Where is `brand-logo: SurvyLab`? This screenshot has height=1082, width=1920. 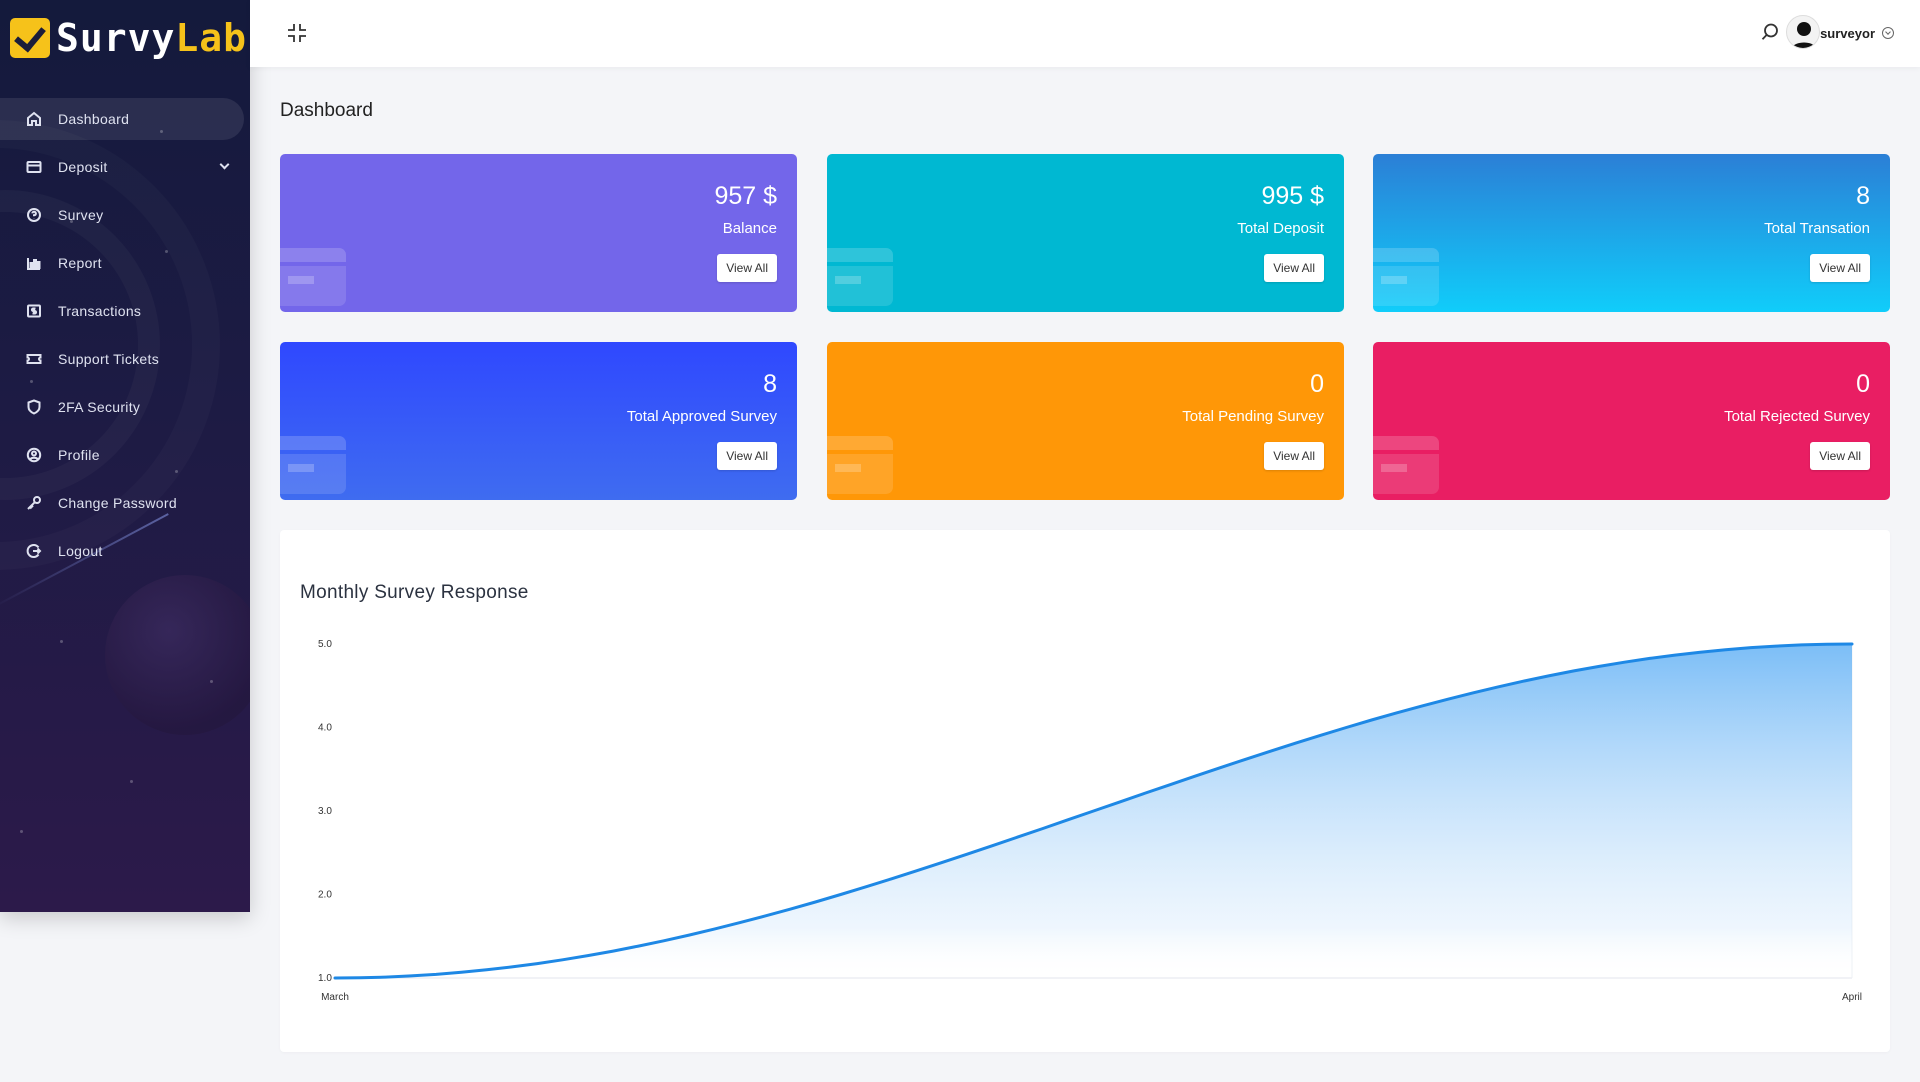 brand-logo: SurvyLab is located at coordinates (130, 38).